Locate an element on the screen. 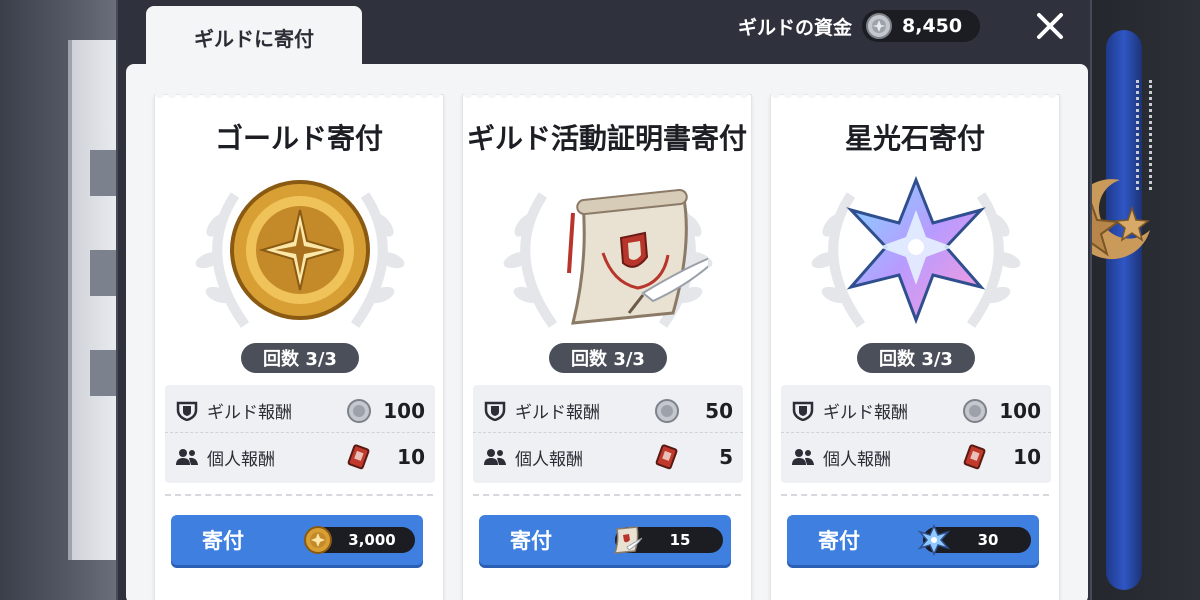 This screenshot has width=1200, height=600. header: ギルドに寄付 ギルドの資金 8,450 is located at coordinates (604, 34).